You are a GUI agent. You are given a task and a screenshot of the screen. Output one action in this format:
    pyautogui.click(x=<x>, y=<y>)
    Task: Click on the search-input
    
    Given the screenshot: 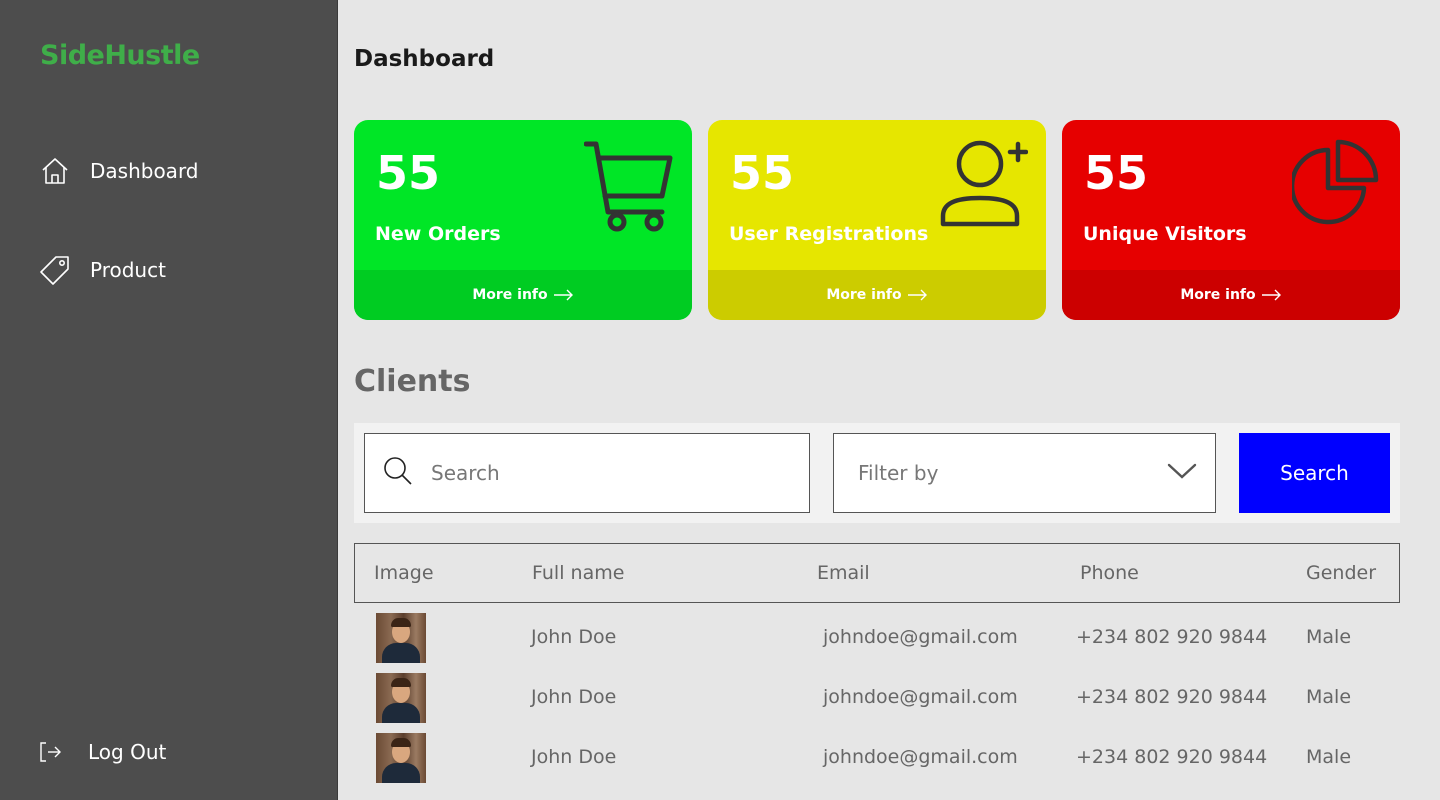 What is the action you would take?
    pyautogui.click(x=596, y=473)
    